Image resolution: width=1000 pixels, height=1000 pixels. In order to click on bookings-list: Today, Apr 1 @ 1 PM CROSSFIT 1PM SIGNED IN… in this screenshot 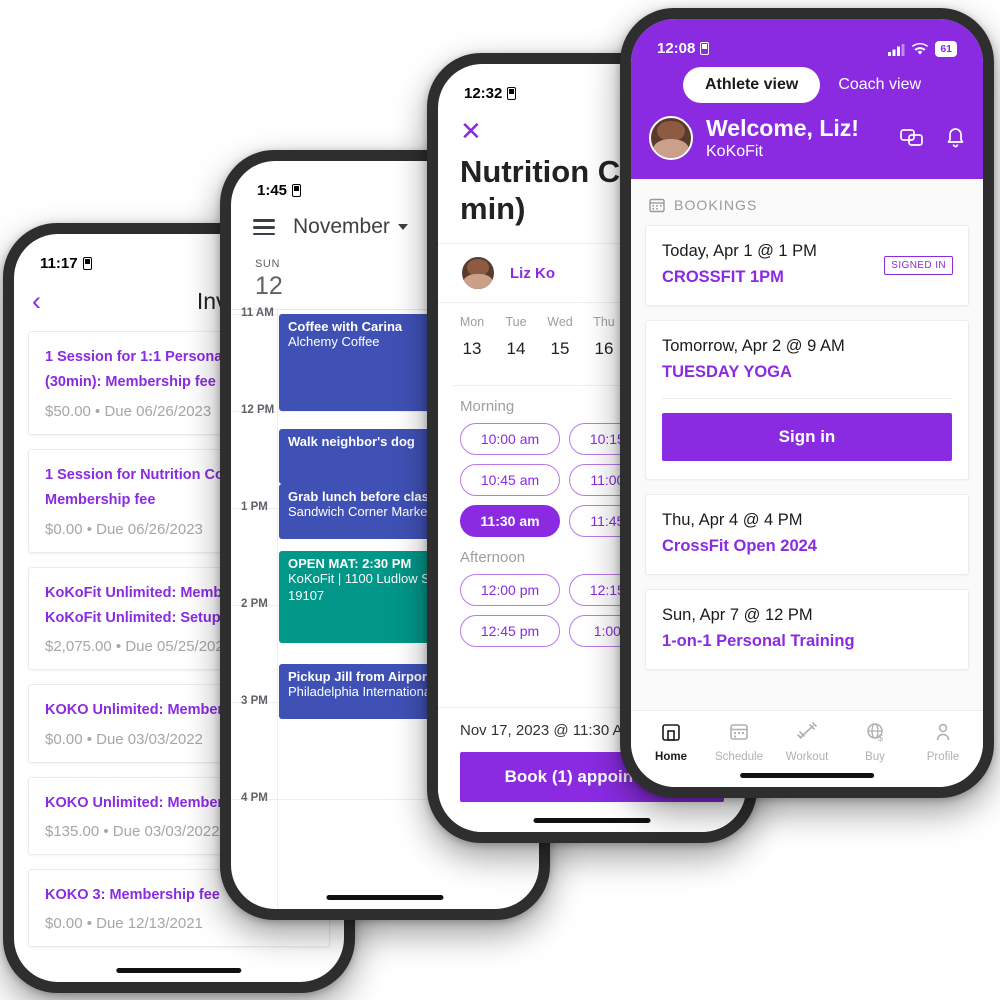, I will do `click(807, 448)`.